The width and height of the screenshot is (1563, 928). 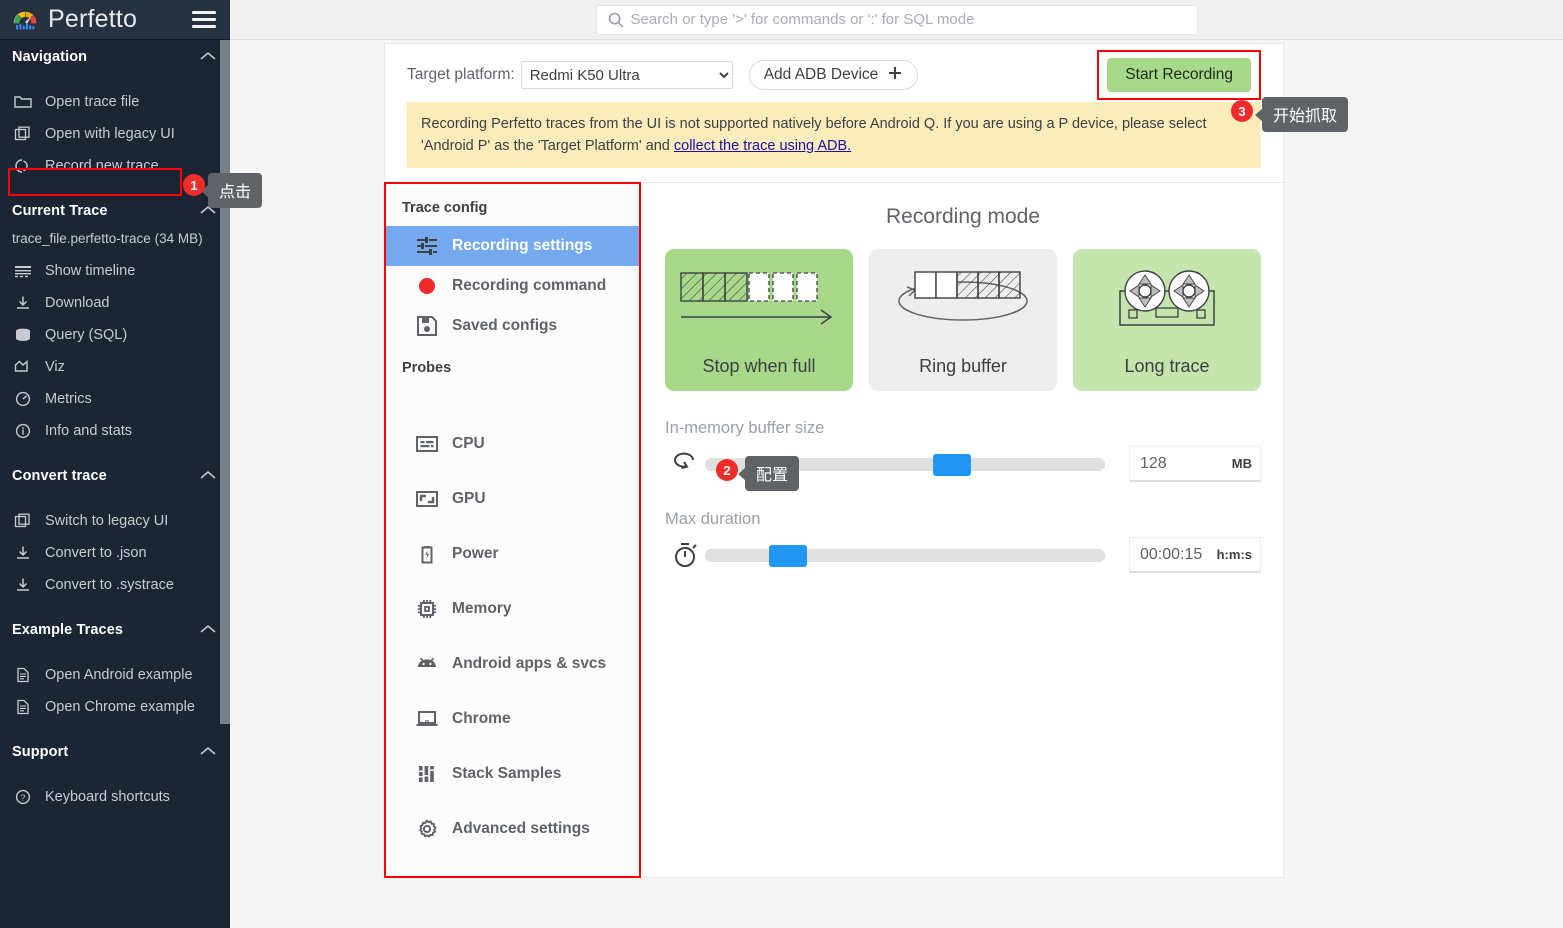 What do you see at coordinates (115, 752) in the screenshot?
I see `sidebar-section-support: Support` at bounding box center [115, 752].